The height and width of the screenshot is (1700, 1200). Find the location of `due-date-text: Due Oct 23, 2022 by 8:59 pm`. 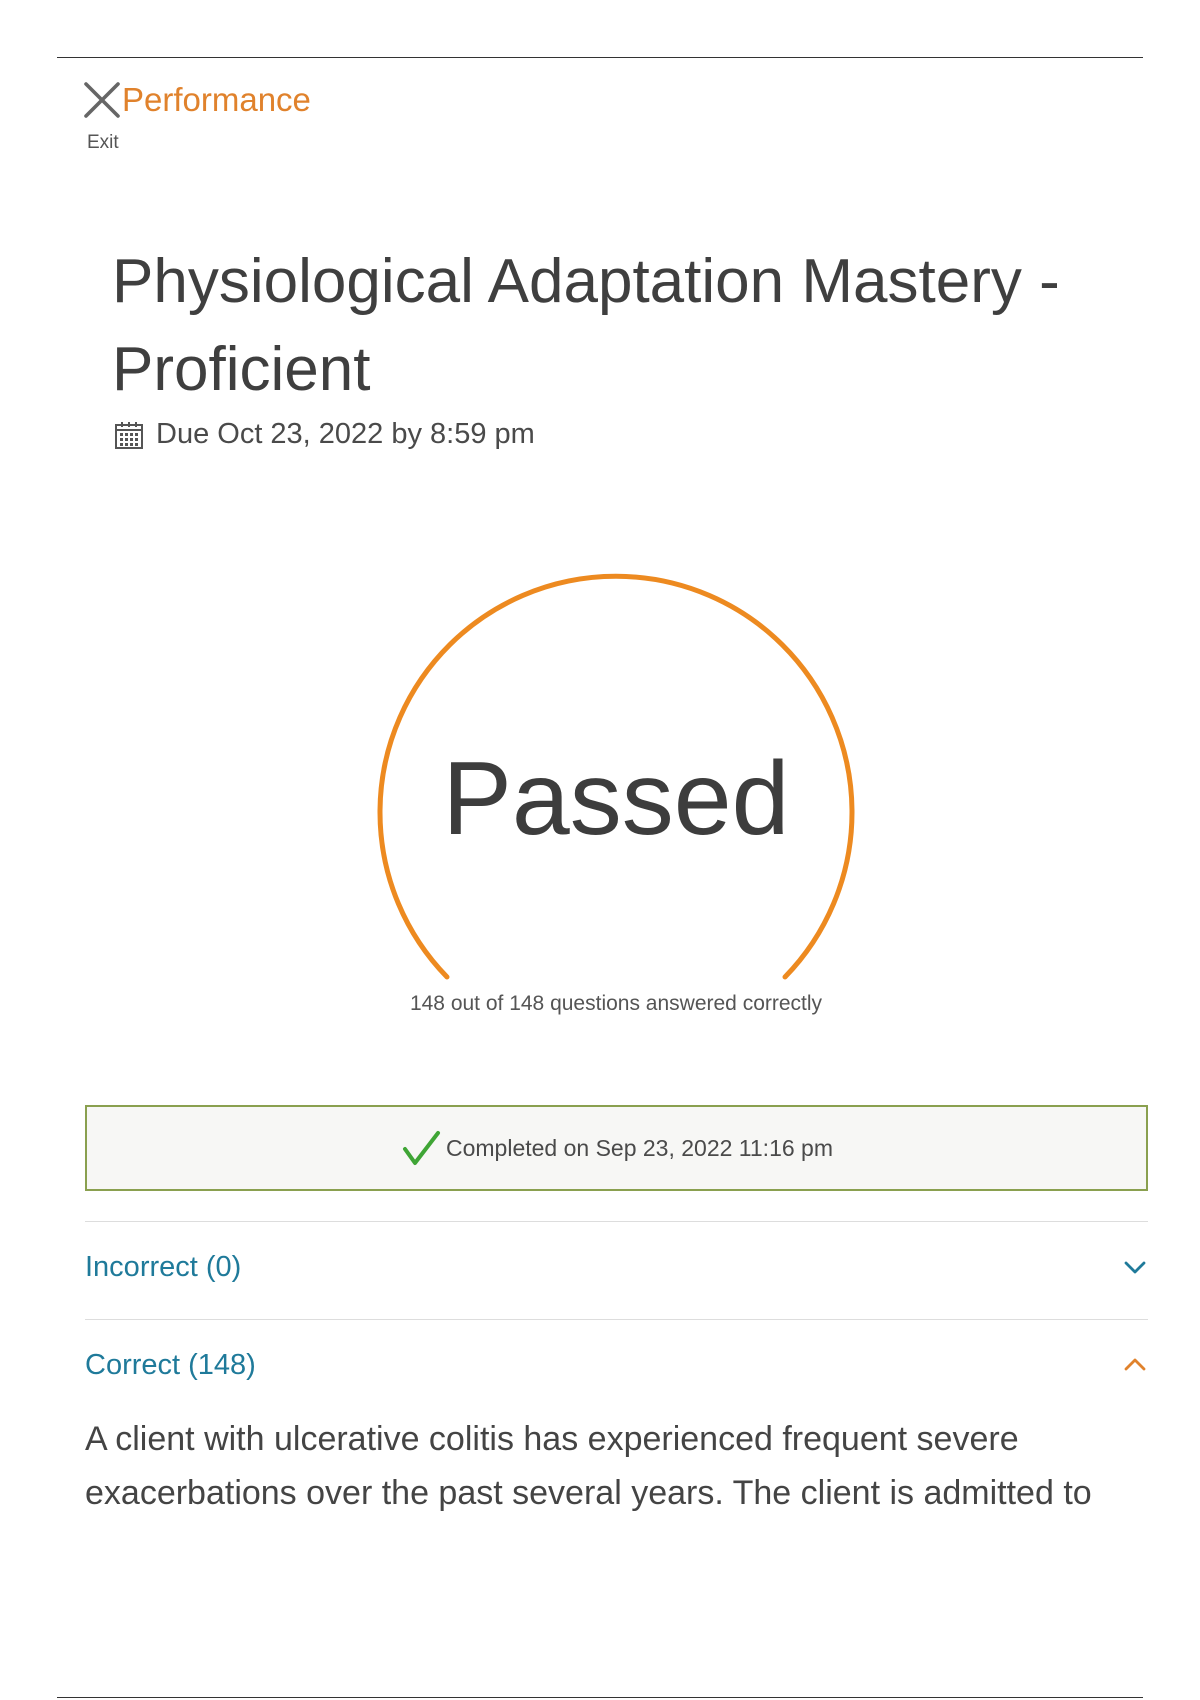

due-date-text: Due Oct 23, 2022 by 8:59 pm is located at coordinates (345, 434).